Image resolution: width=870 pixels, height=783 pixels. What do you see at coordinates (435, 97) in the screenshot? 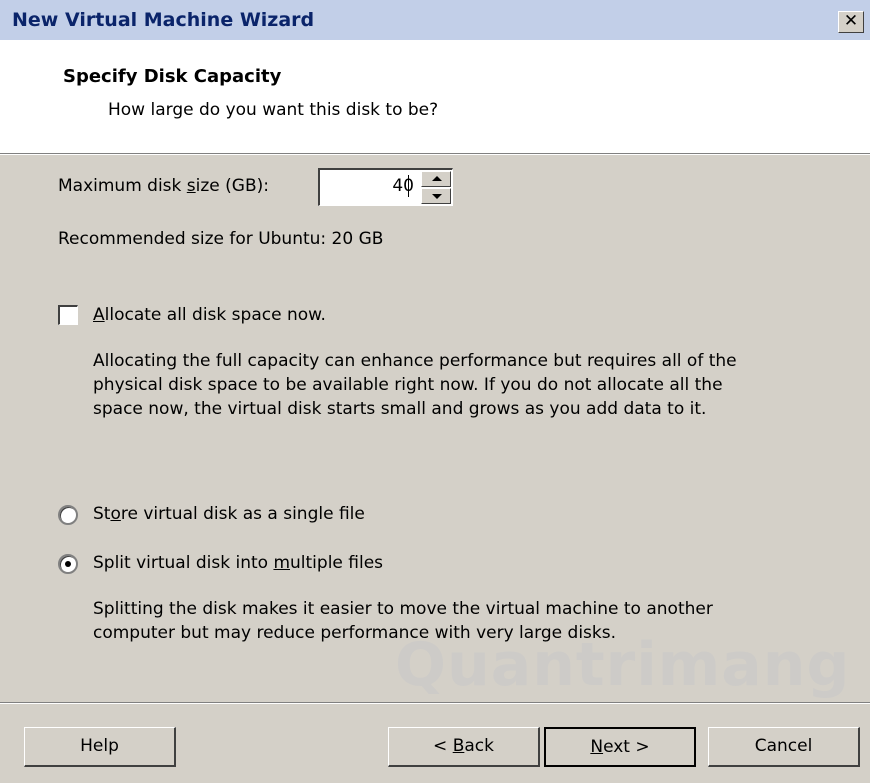
I see `wizard-header` at bounding box center [435, 97].